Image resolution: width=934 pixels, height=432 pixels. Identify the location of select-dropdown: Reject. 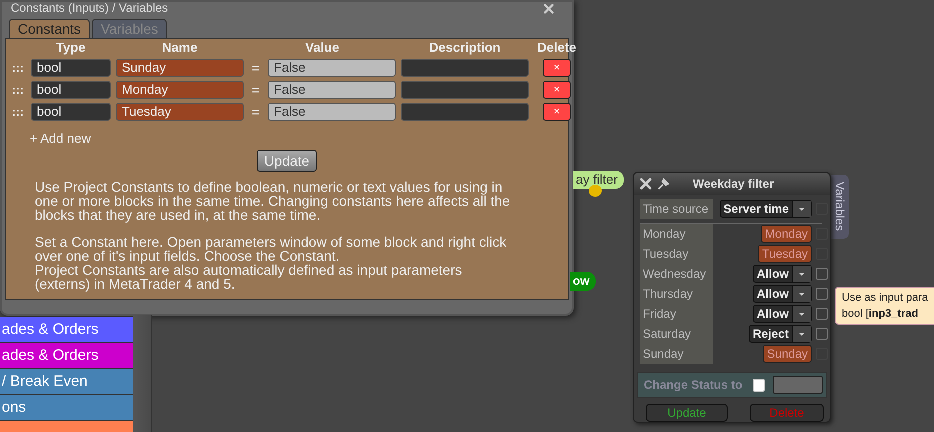
(780, 334).